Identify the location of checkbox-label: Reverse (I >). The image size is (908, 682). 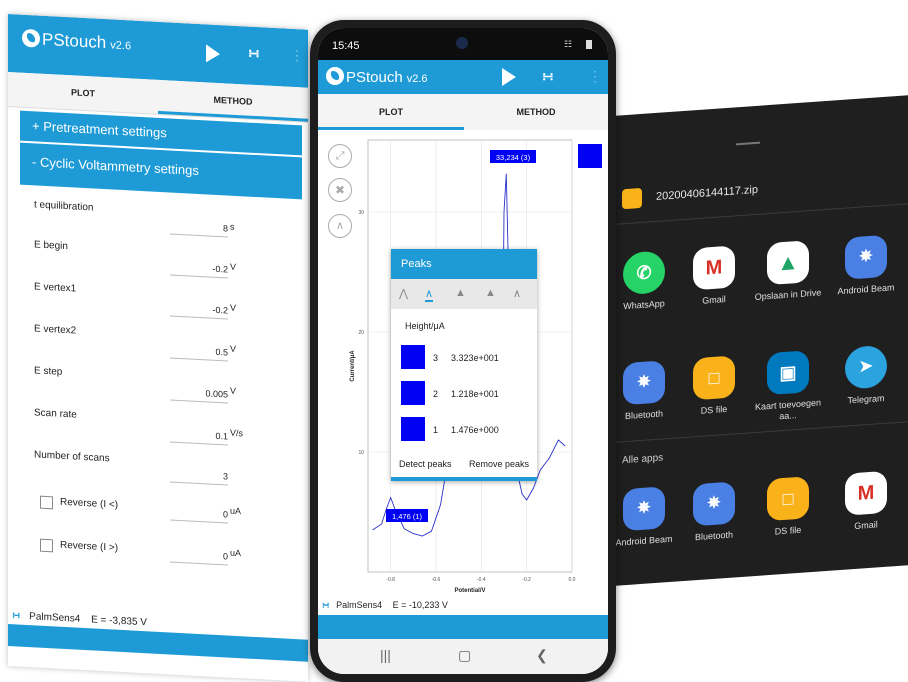
(89, 546).